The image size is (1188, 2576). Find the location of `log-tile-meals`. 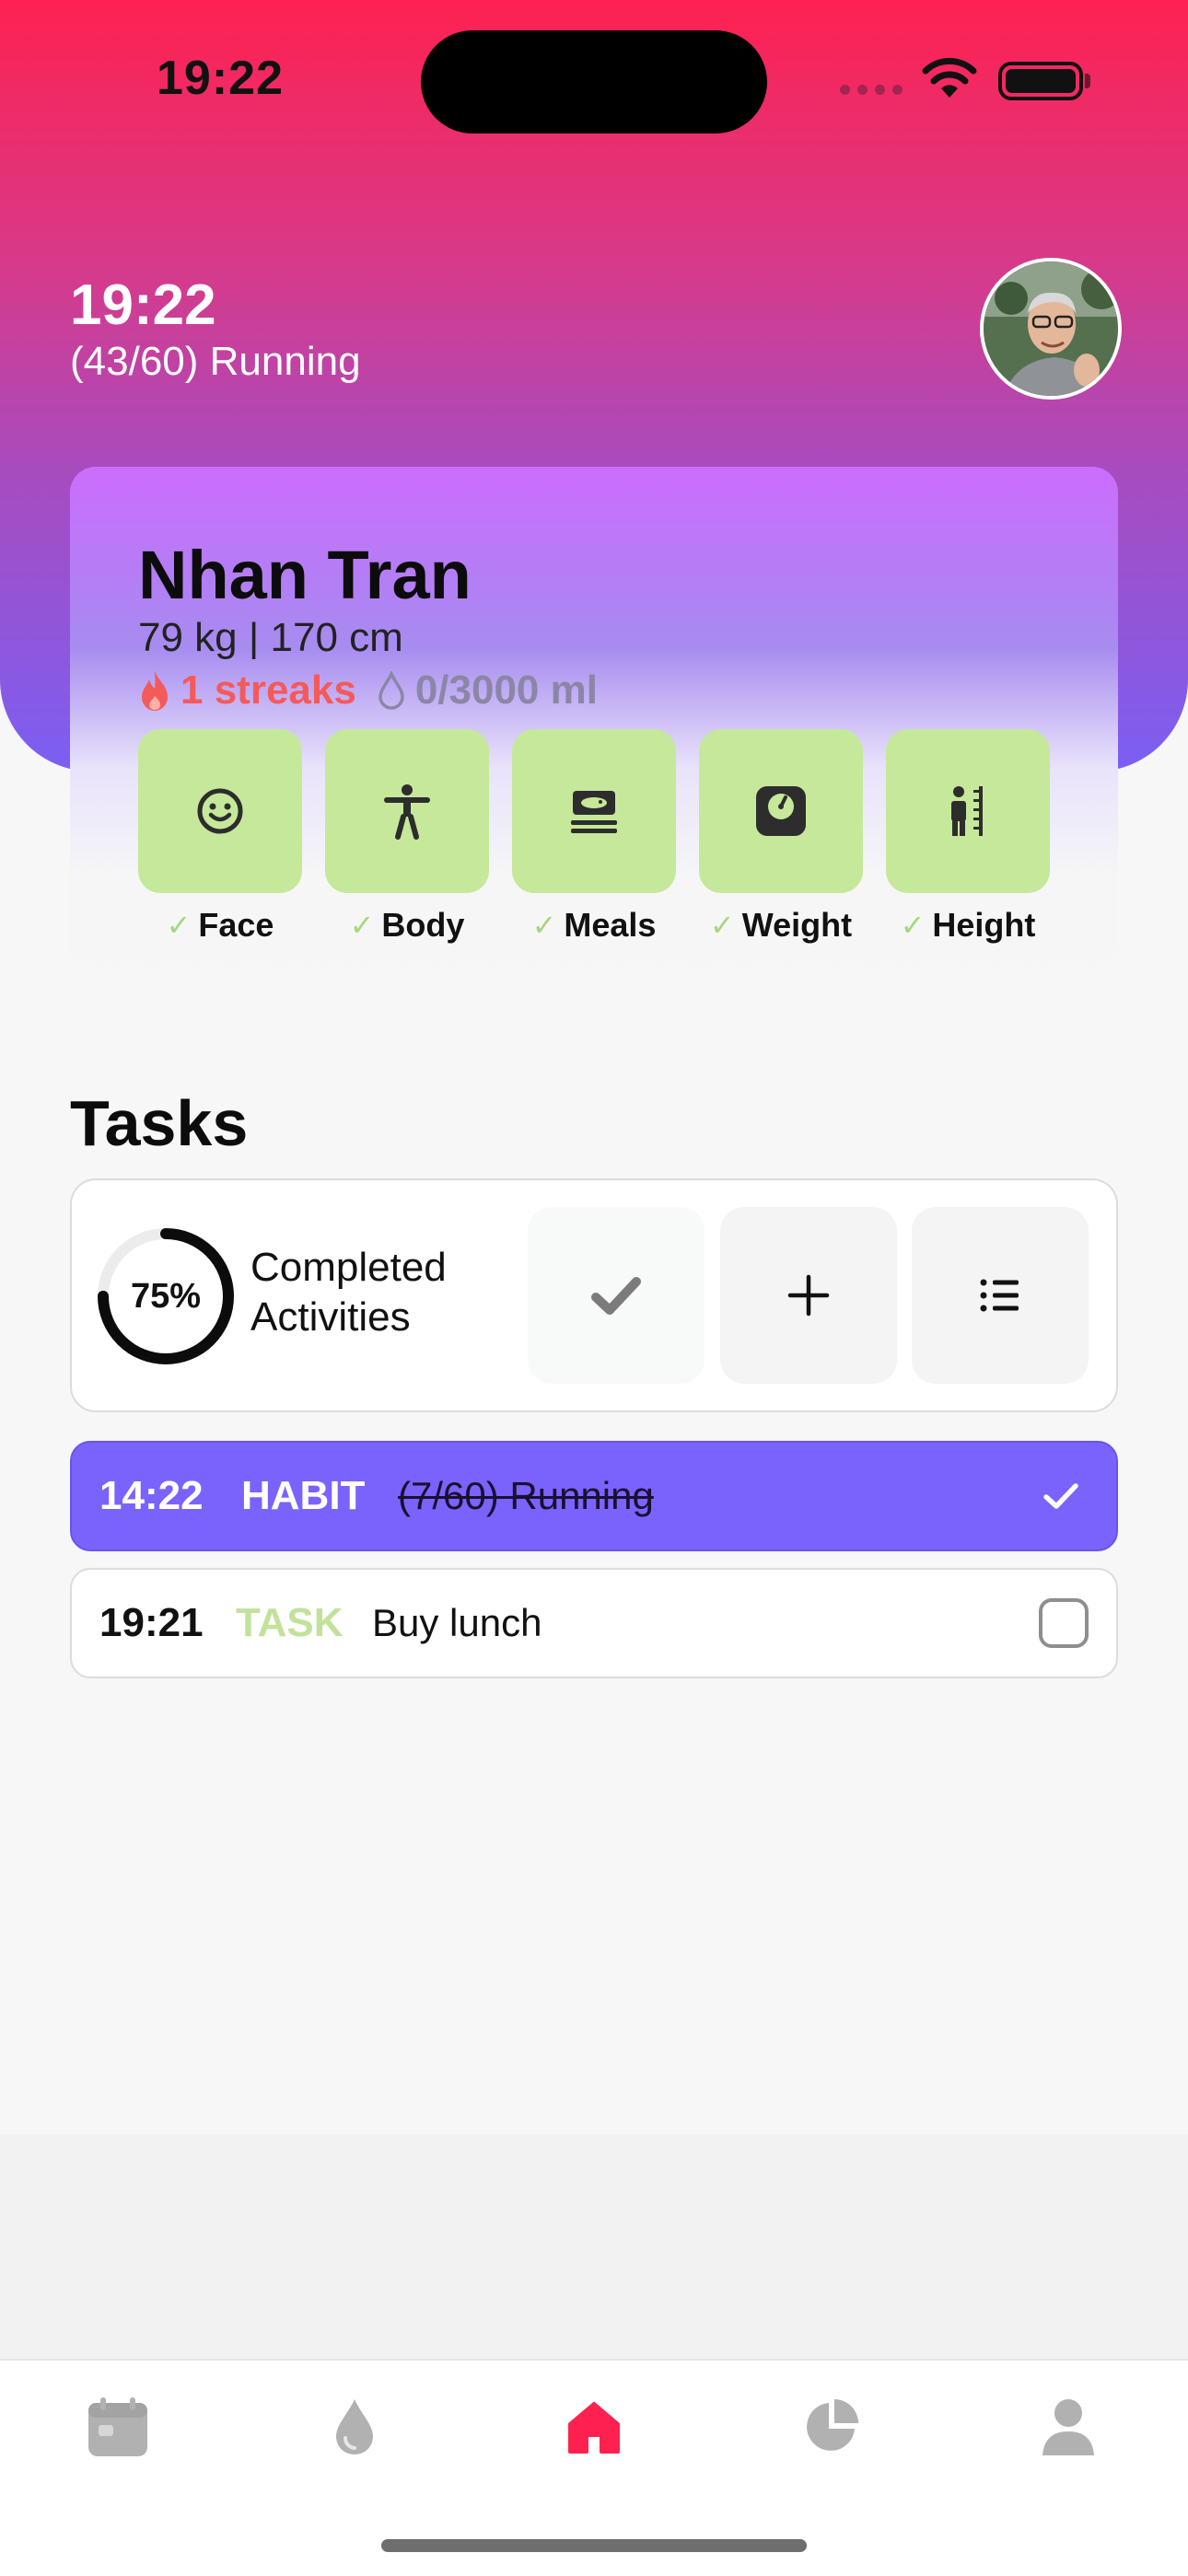

log-tile-meals is located at coordinates (594, 811).